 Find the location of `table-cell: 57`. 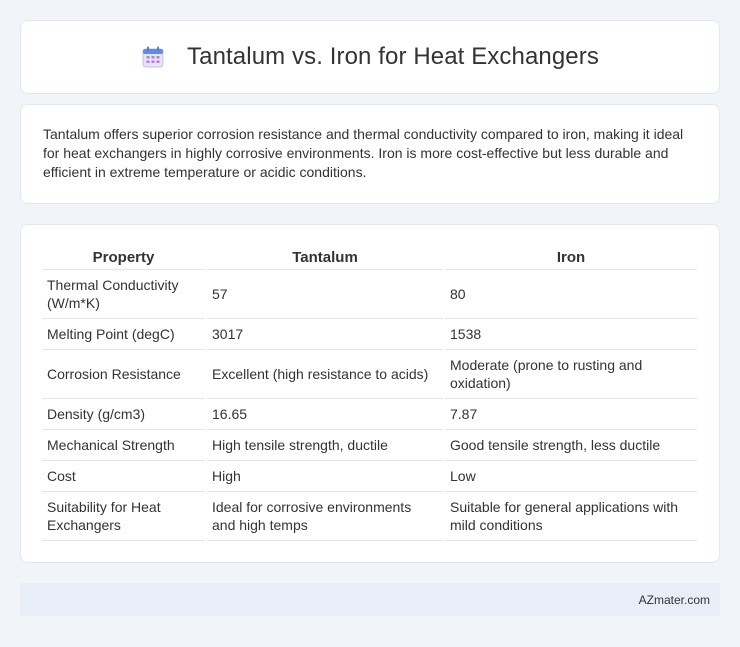

table-cell: 57 is located at coordinates (325, 294).